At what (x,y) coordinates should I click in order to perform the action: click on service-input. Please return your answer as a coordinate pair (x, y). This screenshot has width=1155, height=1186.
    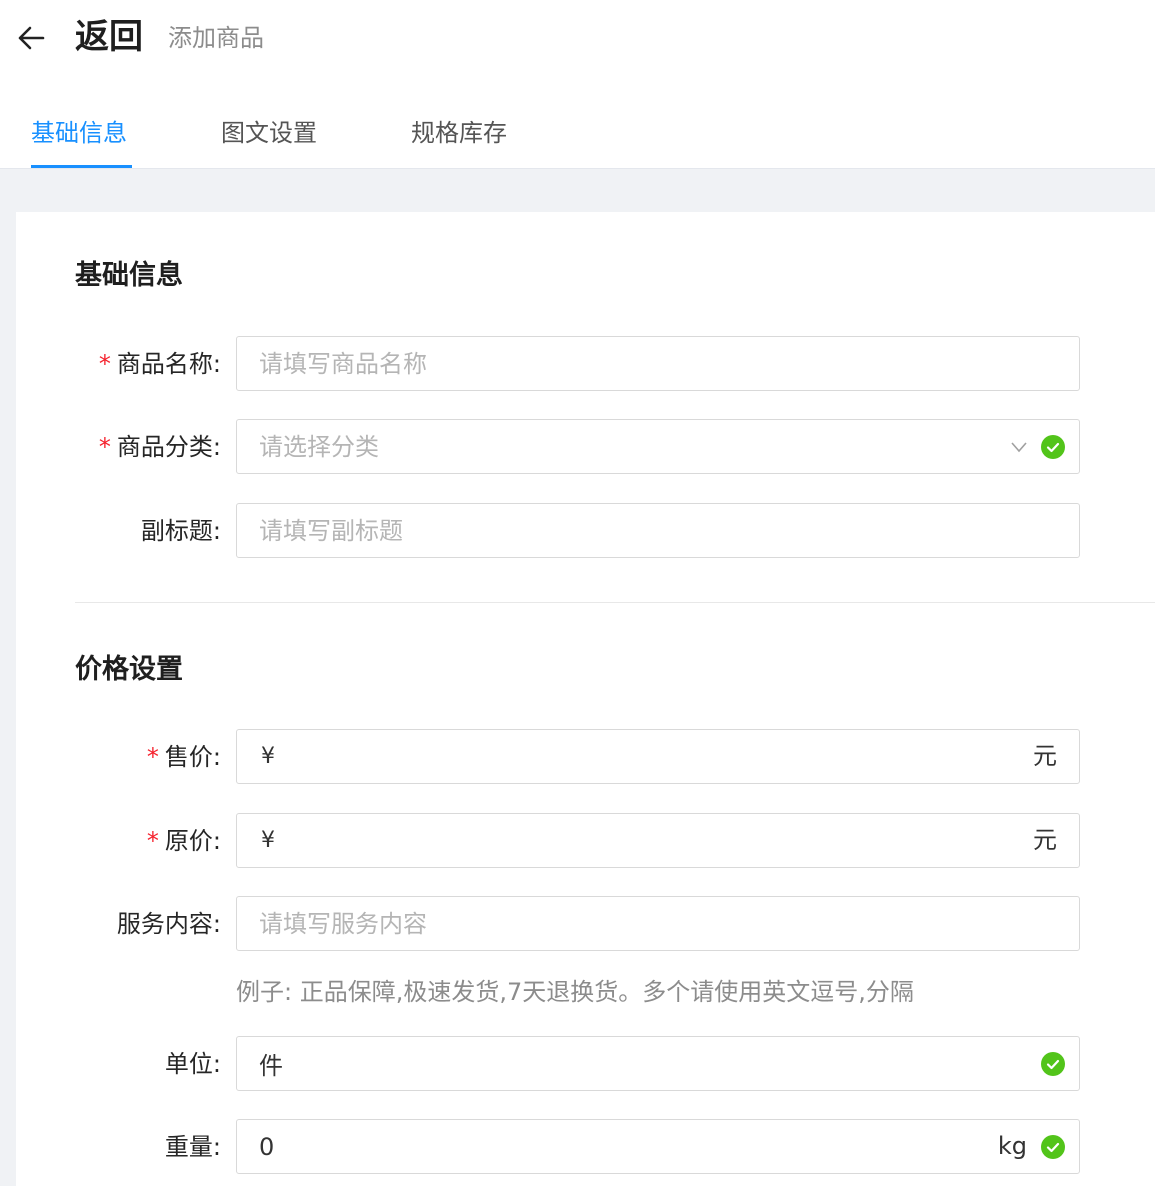
    Looking at the image, I should click on (658, 923).